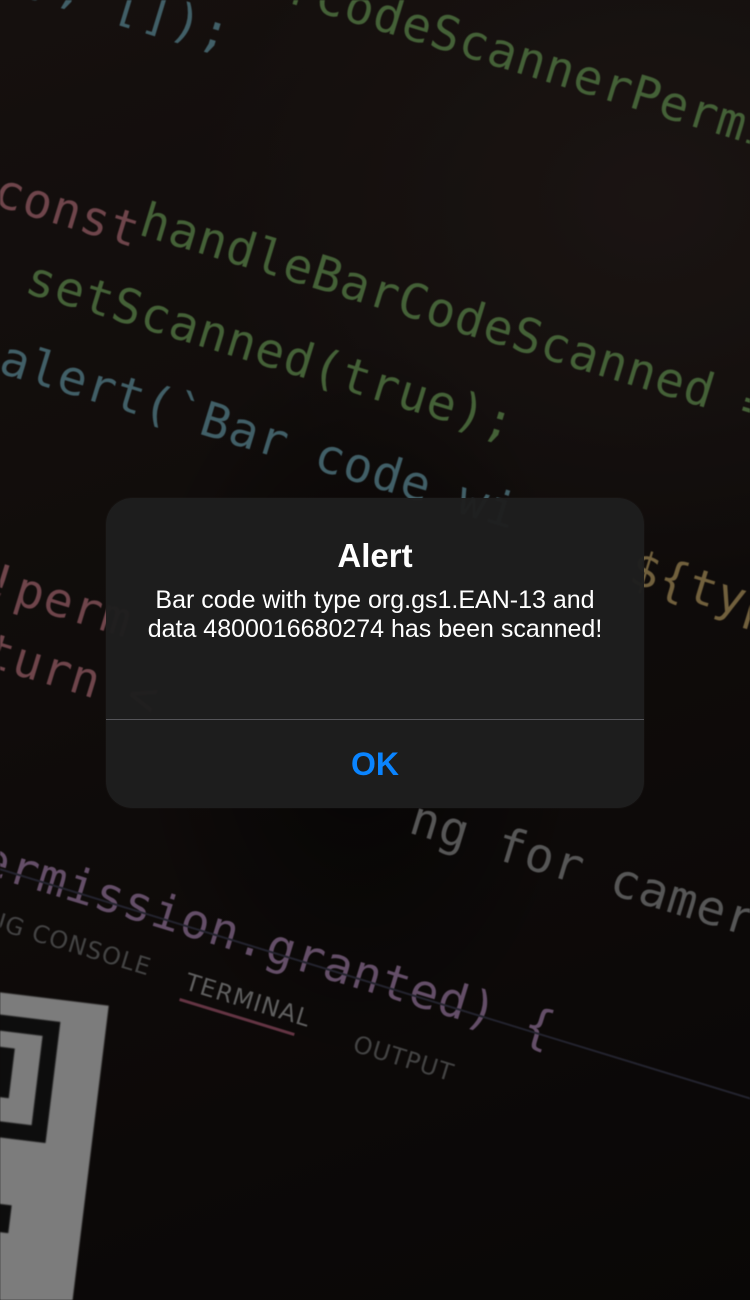 Image resolution: width=750 pixels, height=1300 pixels. What do you see at coordinates (375, 555) in the screenshot?
I see `alert-title: Alert` at bounding box center [375, 555].